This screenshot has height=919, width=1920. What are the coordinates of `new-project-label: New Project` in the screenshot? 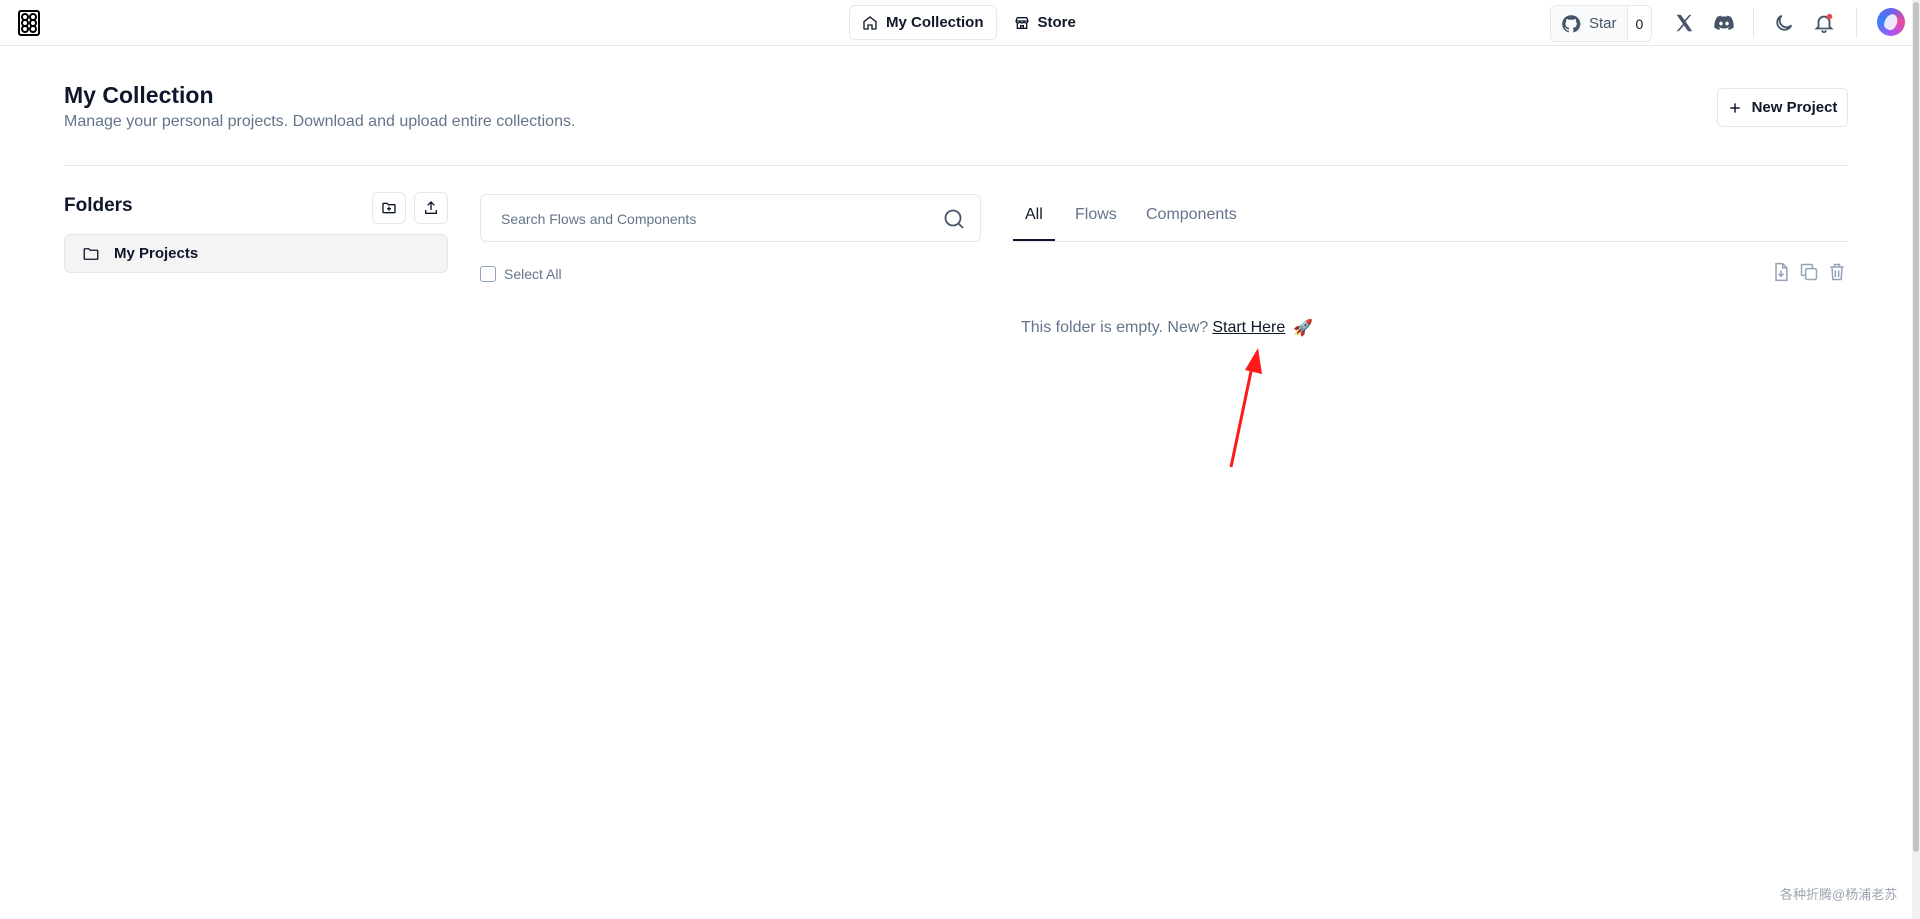 It's located at (1794, 107).